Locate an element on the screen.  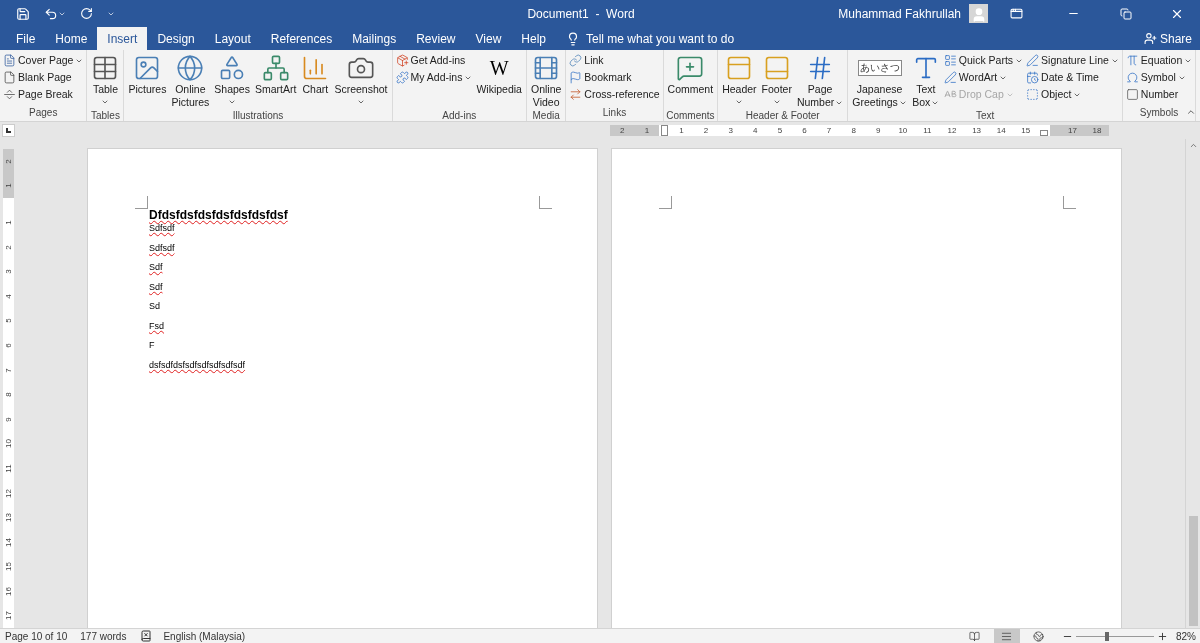
ribbon-tab: Review is located at coordinates (436, 38).